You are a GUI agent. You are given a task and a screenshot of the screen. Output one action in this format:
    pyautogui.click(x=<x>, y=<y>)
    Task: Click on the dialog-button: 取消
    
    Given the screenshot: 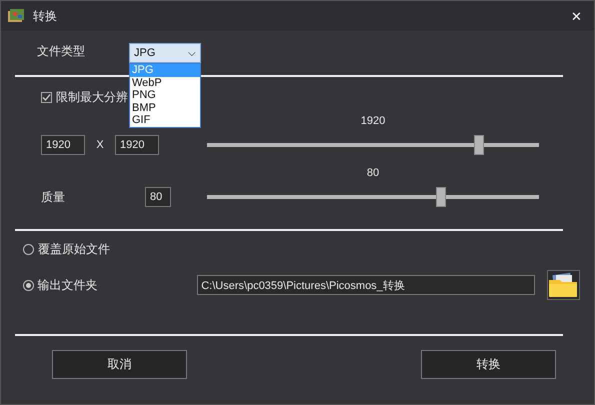 What is the action you would take?
    pyautogui.click(x=119, y=364)
    